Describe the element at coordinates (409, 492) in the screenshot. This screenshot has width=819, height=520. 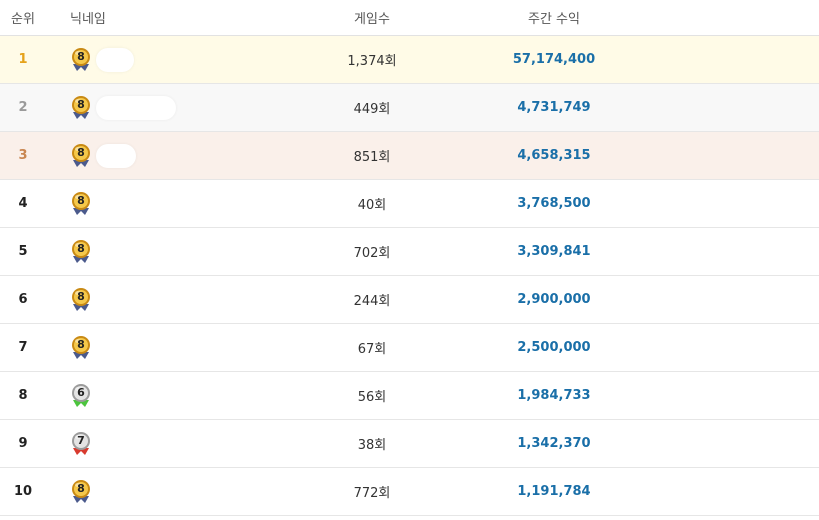
I see `table-row: 10 8 772회 1,191,784` at that location.